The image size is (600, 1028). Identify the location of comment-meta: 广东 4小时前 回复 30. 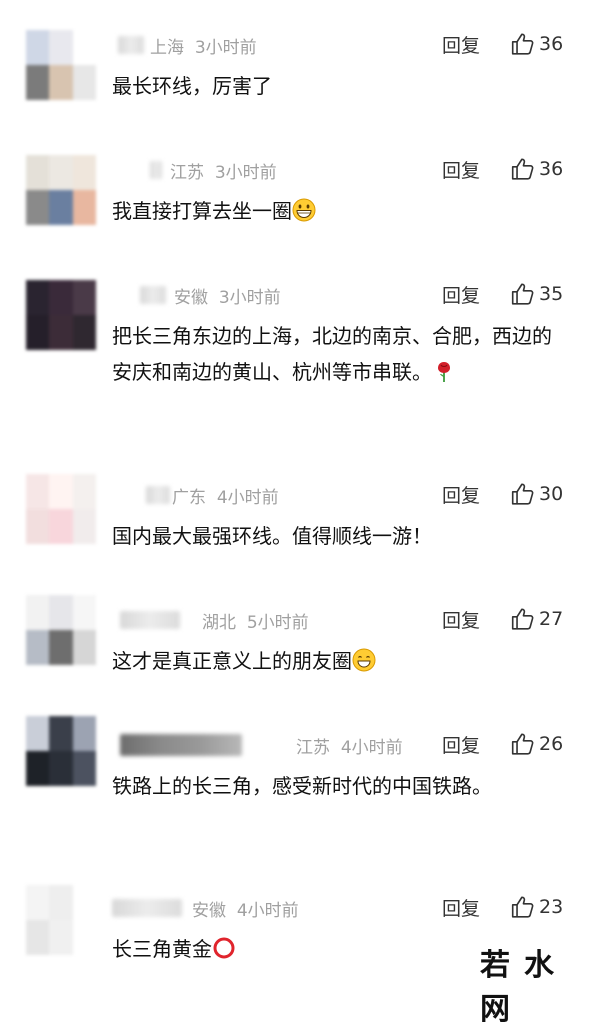
(300, 495).